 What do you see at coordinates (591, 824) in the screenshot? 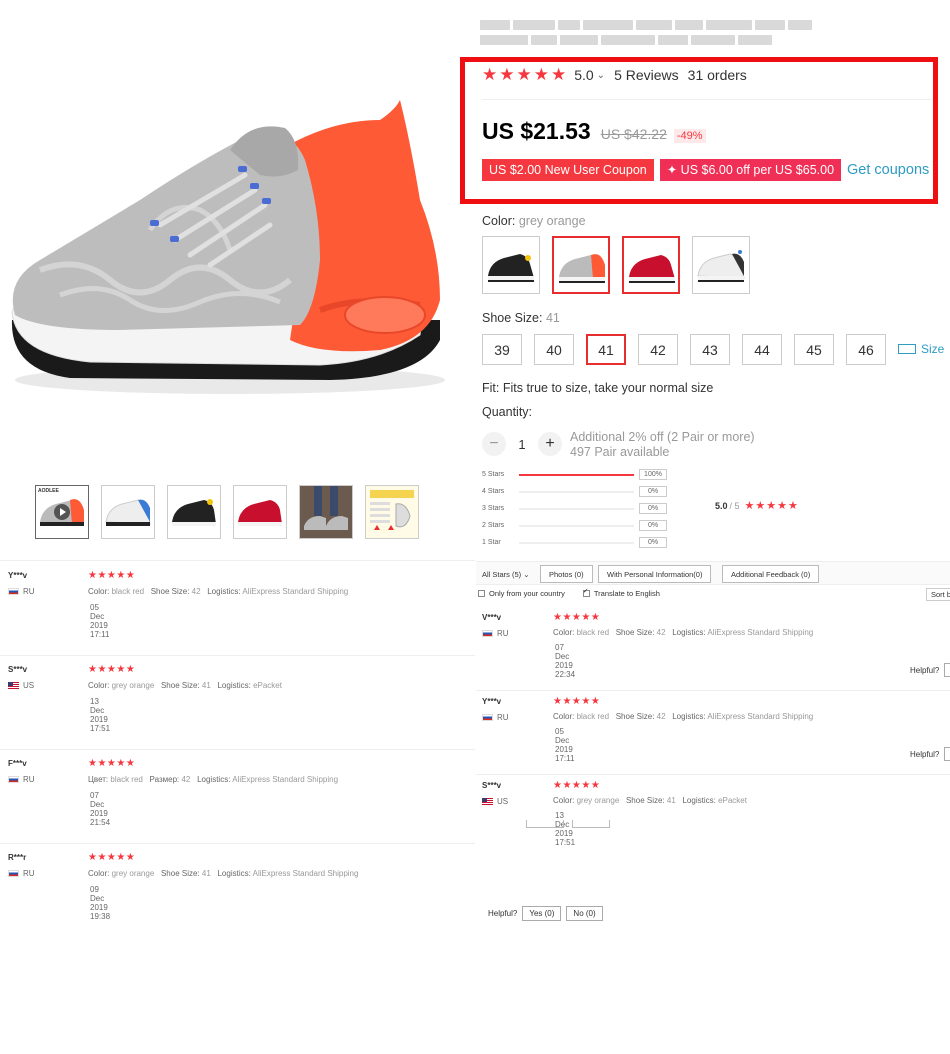
I see `clipped-button-fragment` at bounding box center [591, 824].